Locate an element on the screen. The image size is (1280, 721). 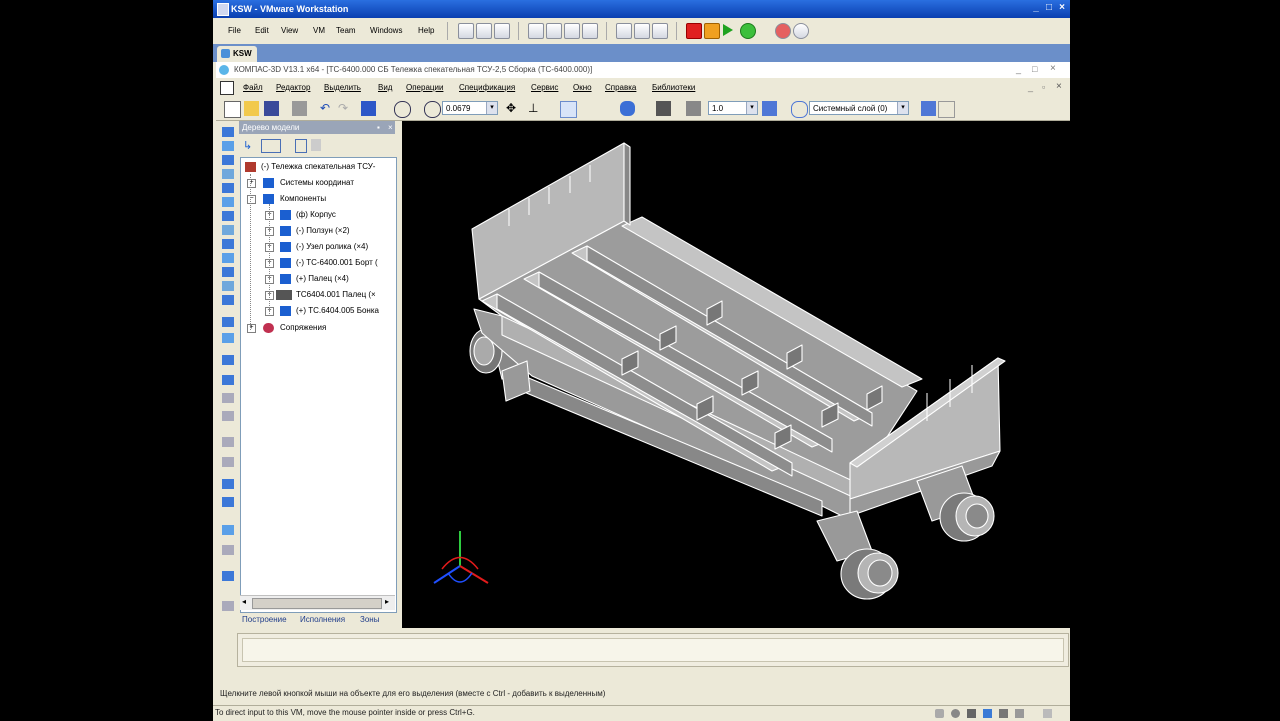
tab-postroenie: Построение is located at coordinates (264, 619).